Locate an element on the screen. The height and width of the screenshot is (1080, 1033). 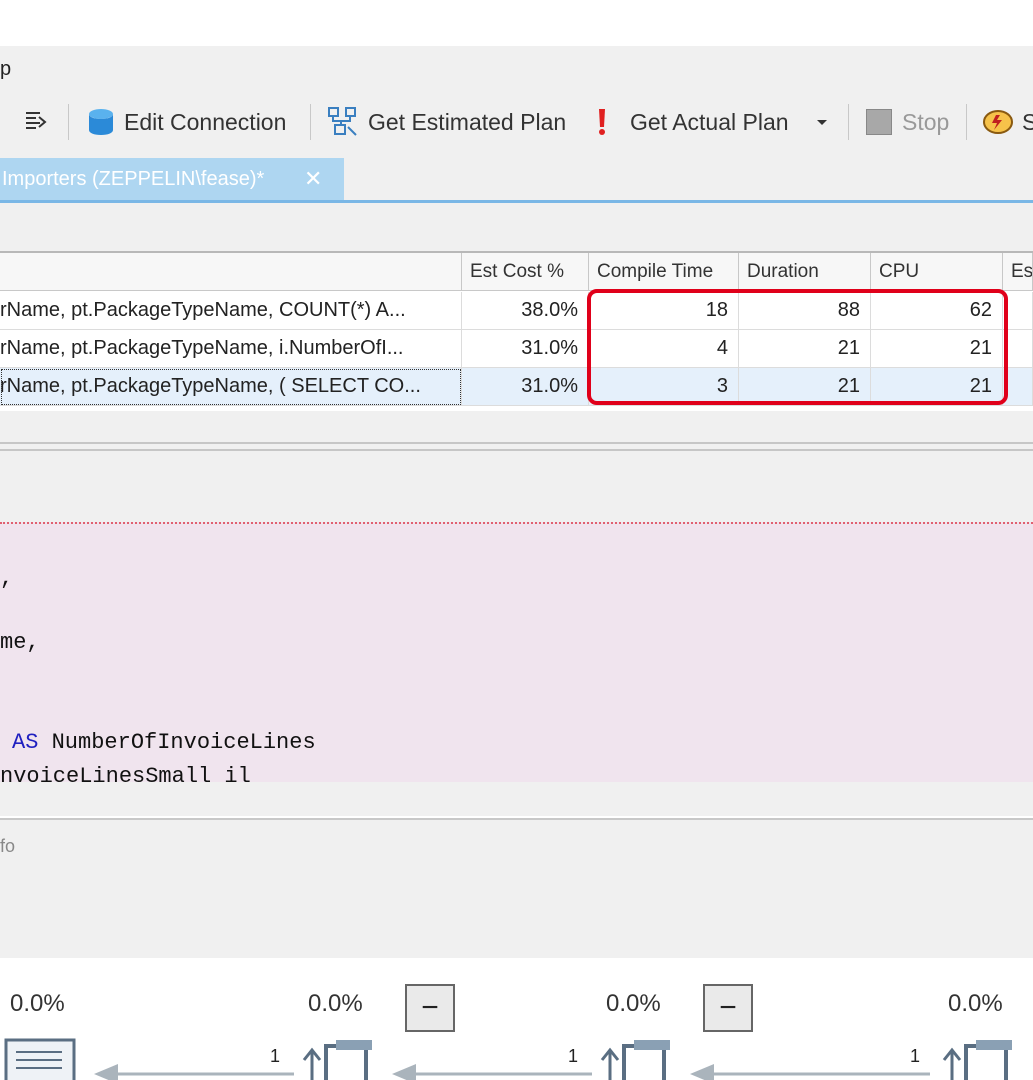
menu-bar is located at coordinates (516, 71).